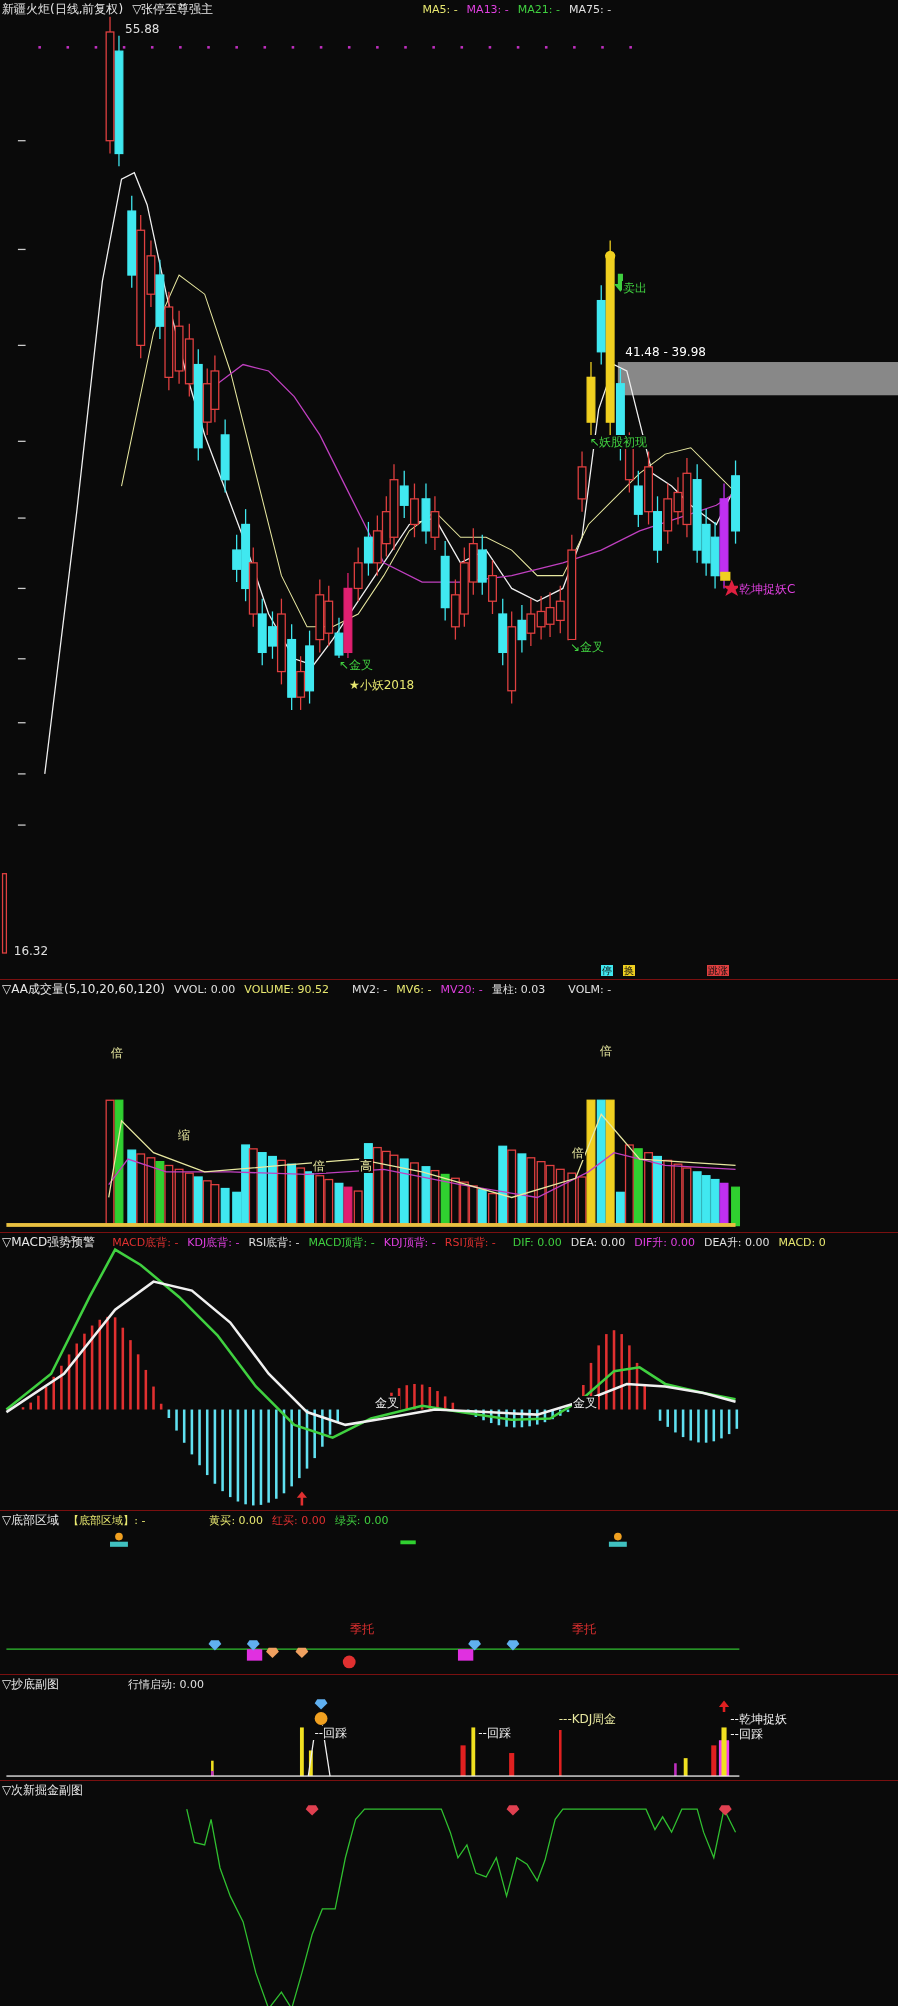 This screenshot has height=2006, width=898. What do you see at coordinates (236, 1521) in the screenshot?
I see `legend-value: 黄买: 0.00` at bounding box center [236, 1521].